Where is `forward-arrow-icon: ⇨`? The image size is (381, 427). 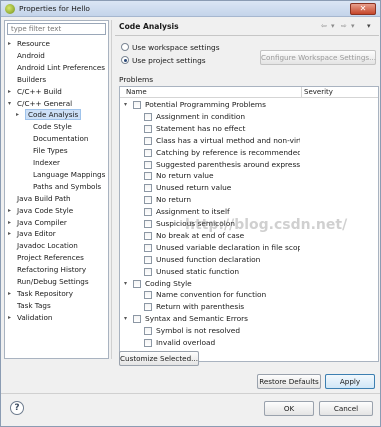
forward-arrow-icon: ⇨ is located at coordinates (344, 26).